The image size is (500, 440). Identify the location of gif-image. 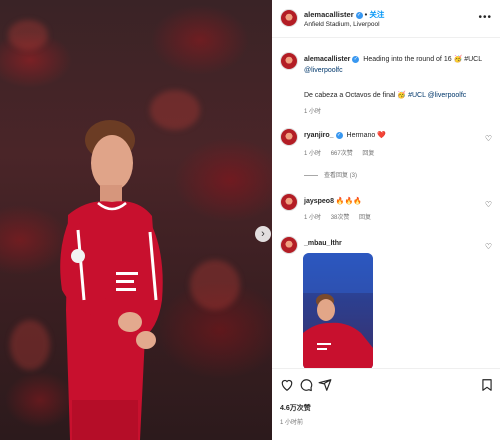
(338, 310).